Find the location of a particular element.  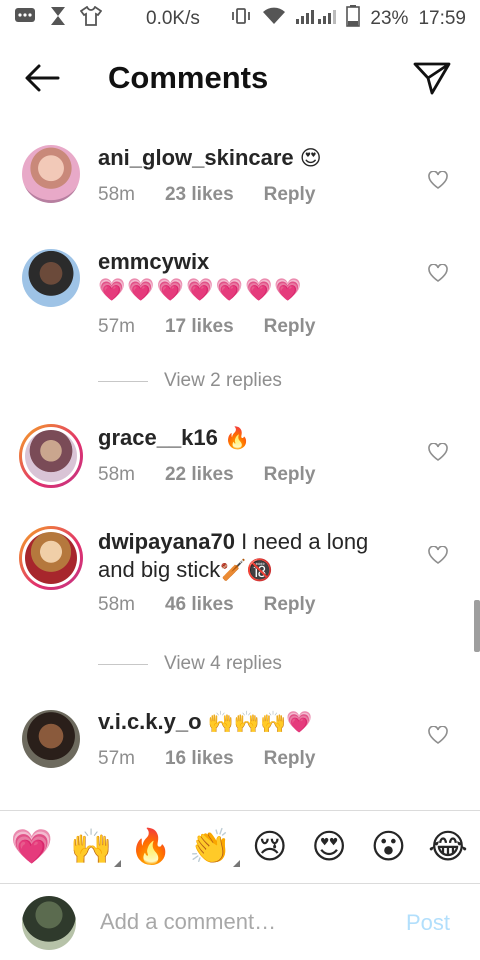

comment-composer: Post is located at coordinates (240, 922).